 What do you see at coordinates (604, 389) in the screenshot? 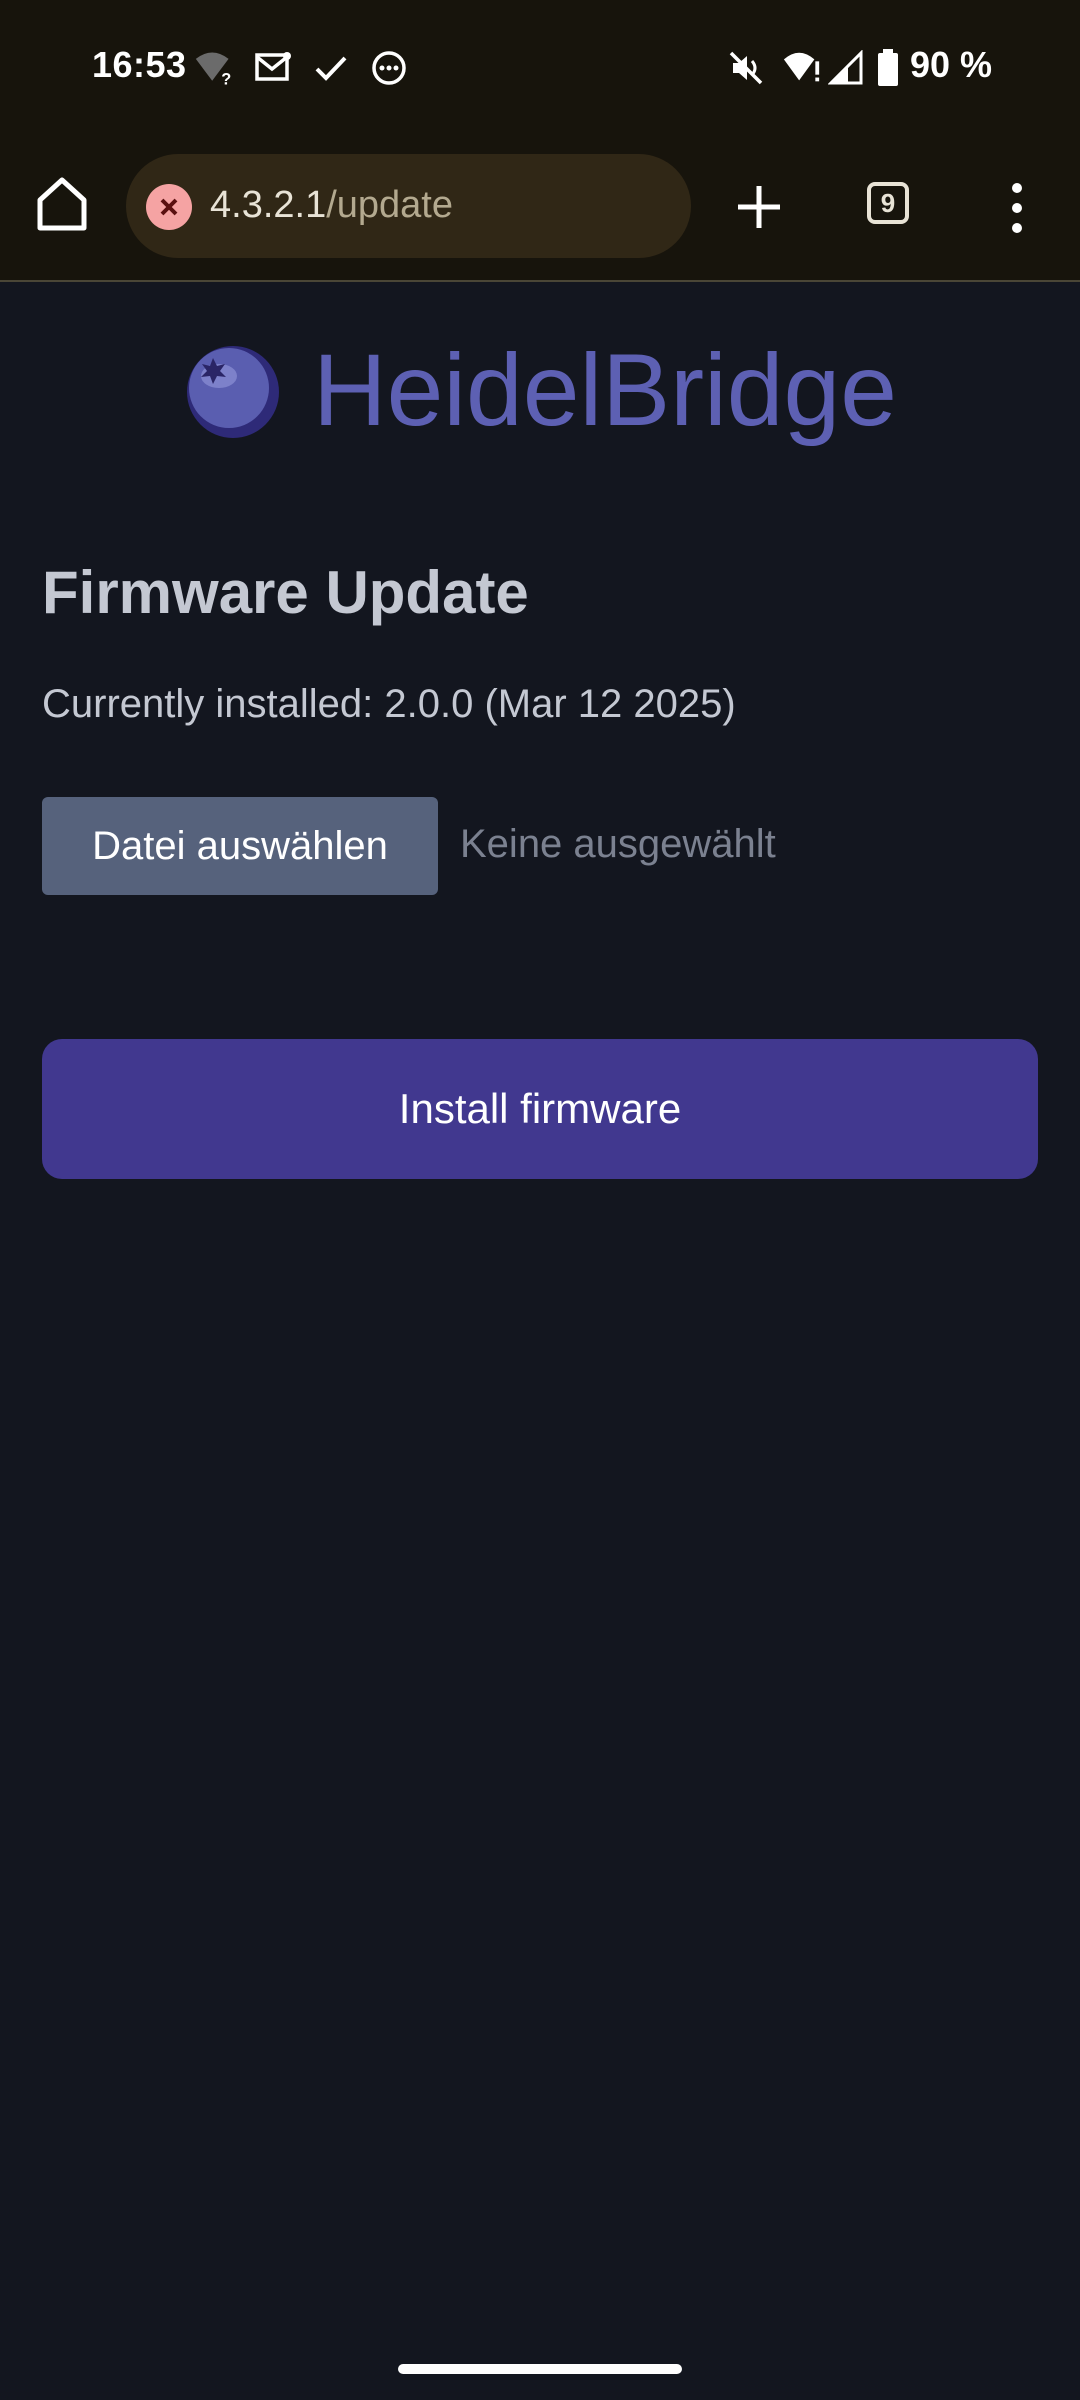
I see `brand-name: HeidelBridge` at bounding box center [604, 389].